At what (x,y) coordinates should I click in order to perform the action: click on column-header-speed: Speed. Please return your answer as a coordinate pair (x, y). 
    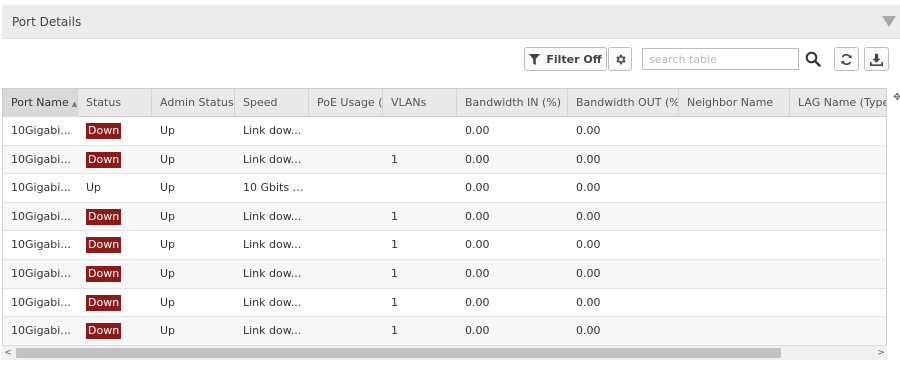
    Looking at the image, I should click on (272, 103).